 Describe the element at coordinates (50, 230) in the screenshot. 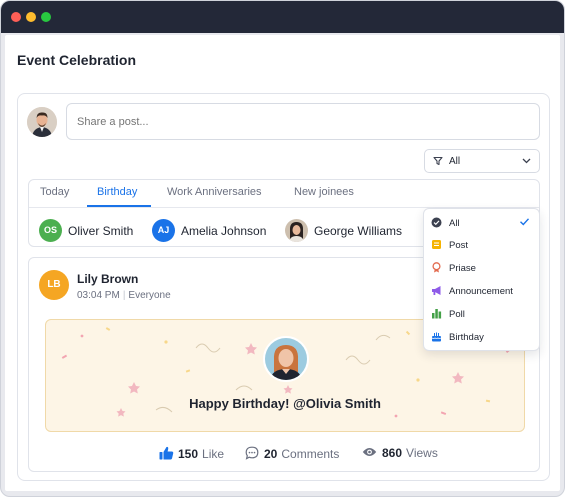

I see `person-avatar: OS` at that location.